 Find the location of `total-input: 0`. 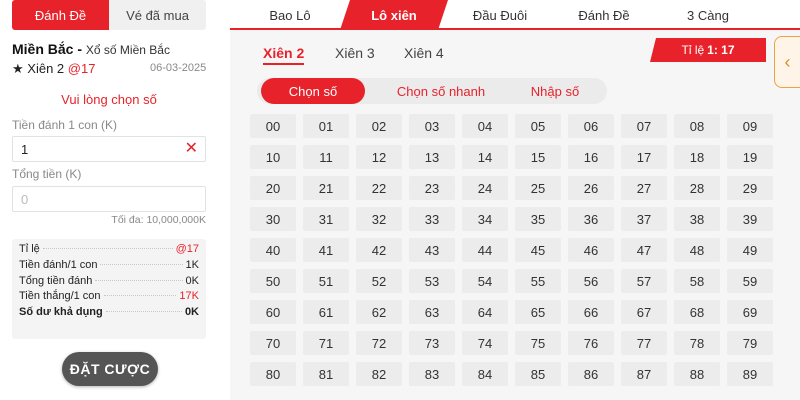

total-input: 0 is located at coordinates (109, 199).